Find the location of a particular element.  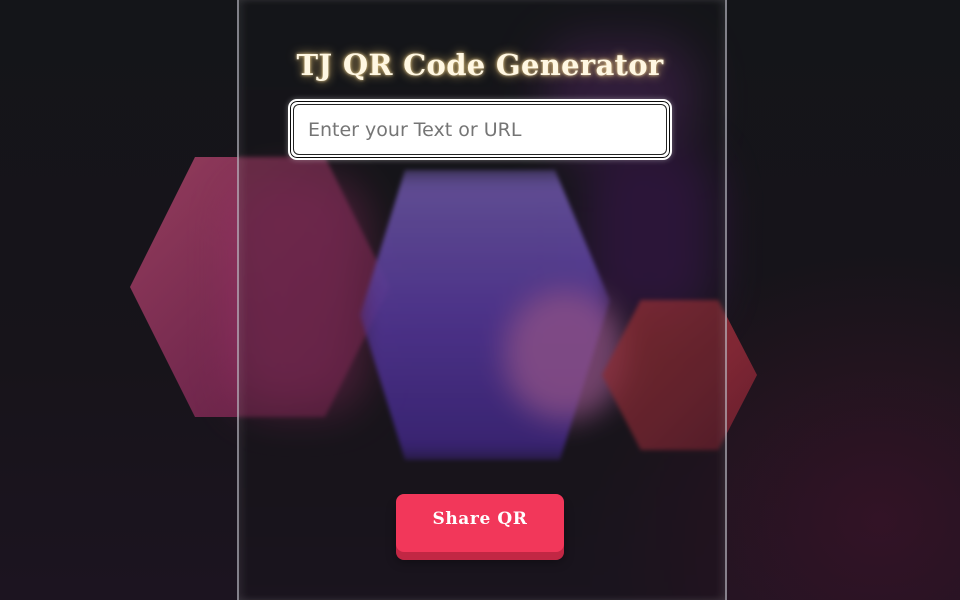

text-url-field is located at coordinates (480, 129).